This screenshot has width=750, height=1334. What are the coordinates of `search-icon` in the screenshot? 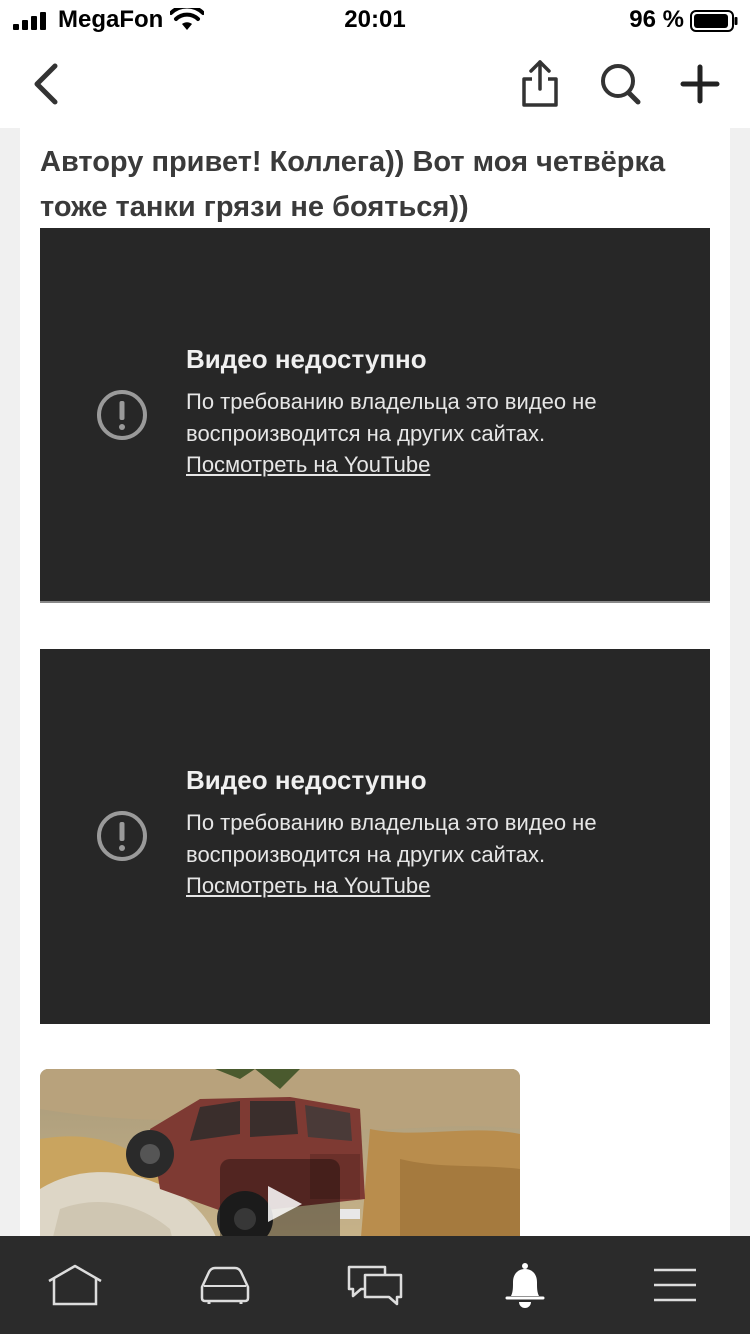 It's located at (621, 84).